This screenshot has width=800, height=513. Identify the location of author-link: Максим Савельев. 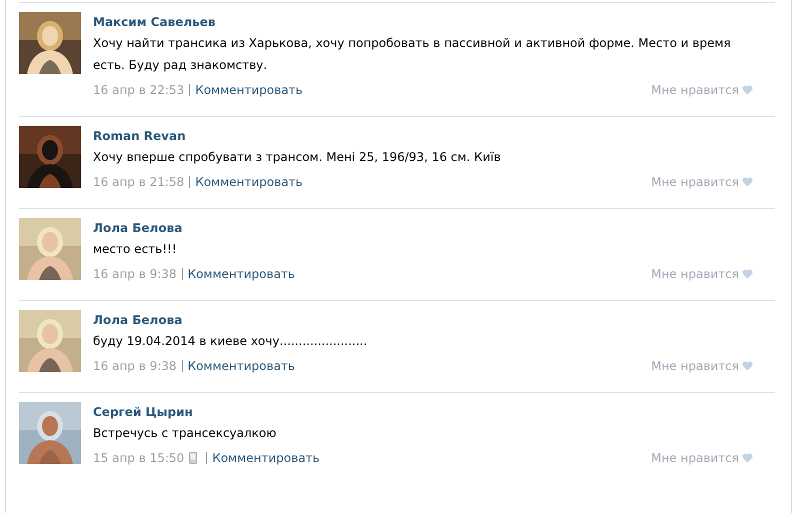
(154, 22).